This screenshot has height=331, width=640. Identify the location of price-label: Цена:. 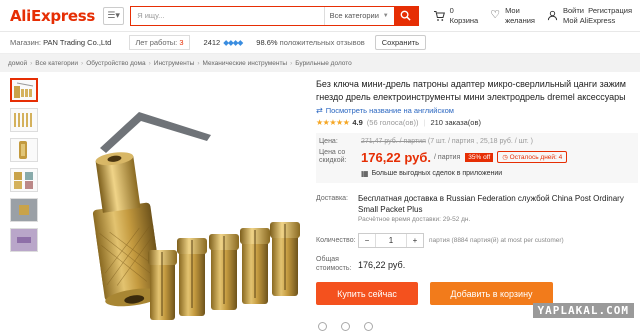
(328, 141).